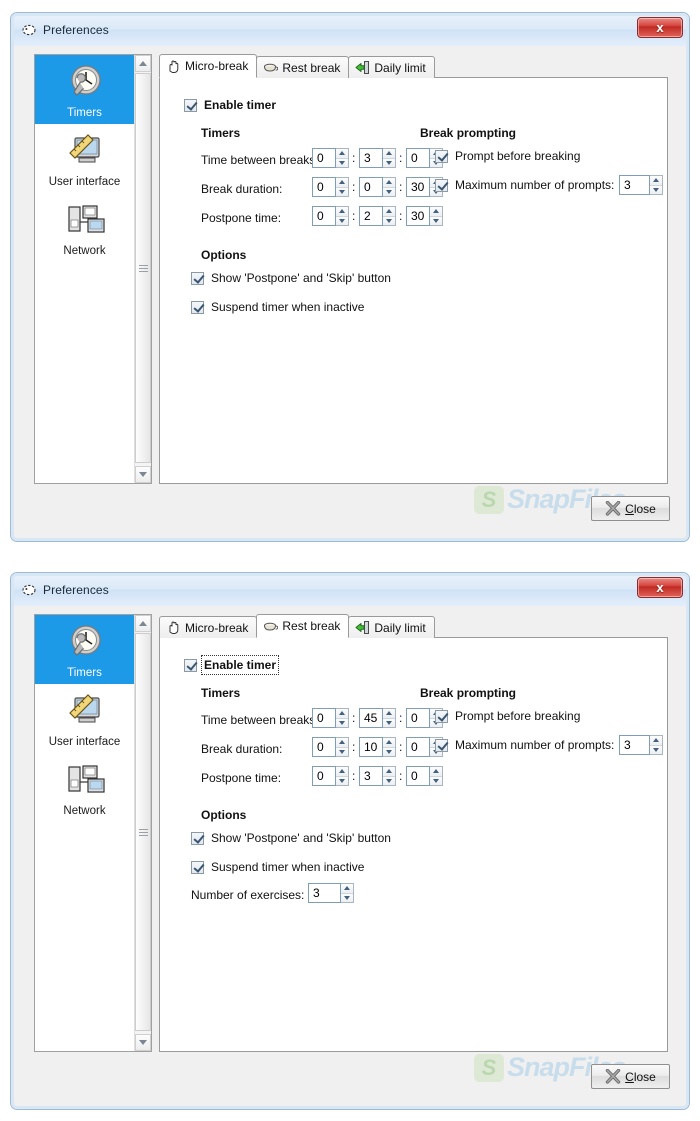 The image size is (700, 1121). Describe the element at coordinates (418, 187) in the screenshot. I see `seconds-value: 30` at that location.